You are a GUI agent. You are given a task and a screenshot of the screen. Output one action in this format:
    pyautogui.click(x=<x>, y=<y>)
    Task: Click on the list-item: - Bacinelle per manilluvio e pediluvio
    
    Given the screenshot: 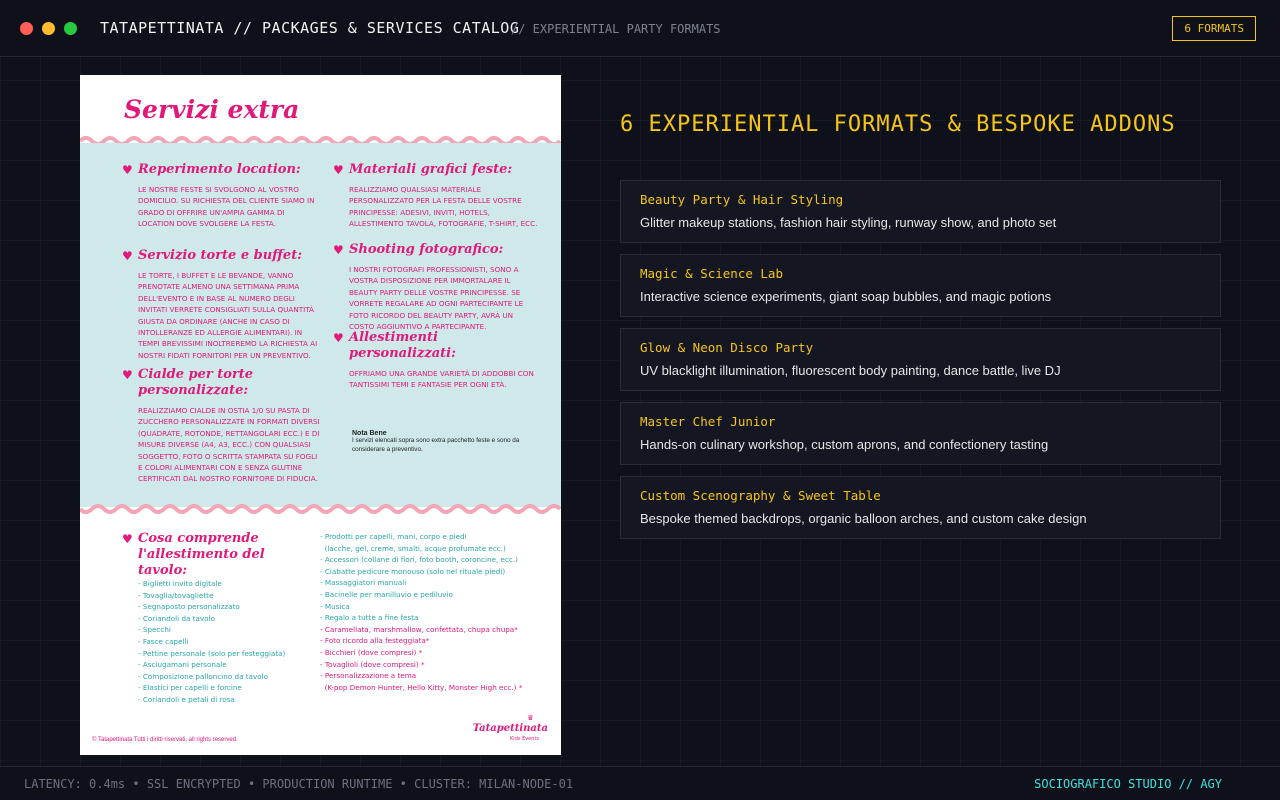 What is the action you would take?
    pyautogui.click(x=386, y=594)
    